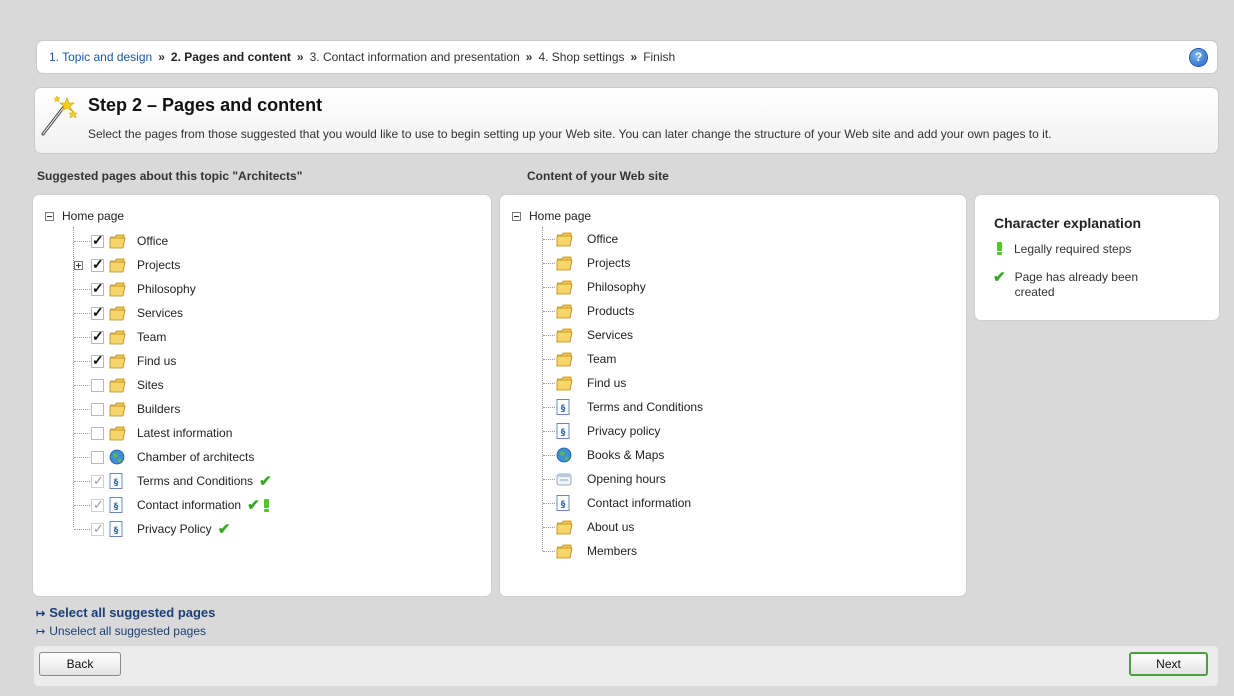 The image size is (1234, 696). Describe the element at coordinates (595, 527) in the screenshot. I see `list-item: About us` at that location.